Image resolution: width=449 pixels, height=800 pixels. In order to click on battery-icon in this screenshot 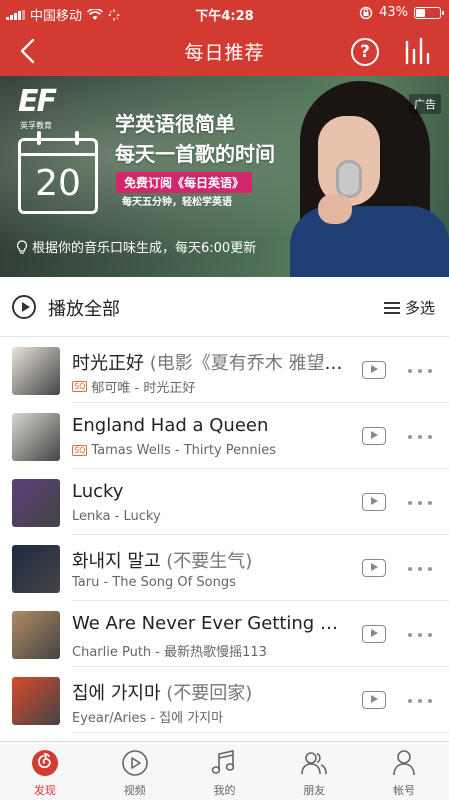, I will do `click(429, 12)`.